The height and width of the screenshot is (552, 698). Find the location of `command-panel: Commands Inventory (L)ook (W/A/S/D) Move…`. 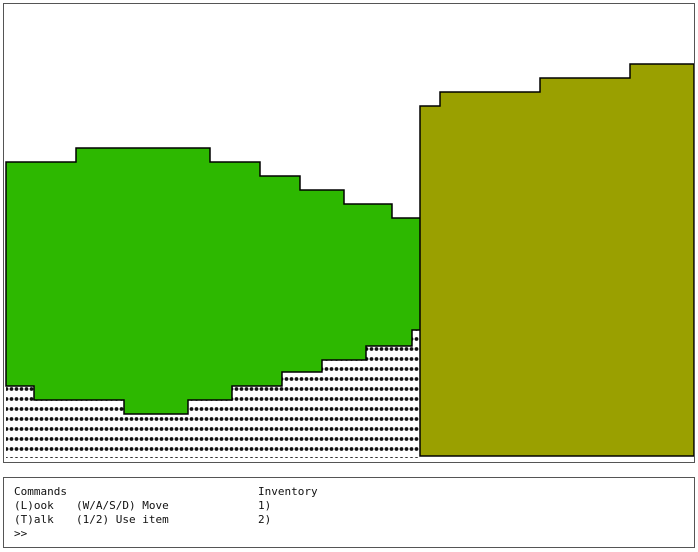

command-panel: Commands Inventory (L)ook (W/A/S/D) Move… is located at coordinates (349, 512).